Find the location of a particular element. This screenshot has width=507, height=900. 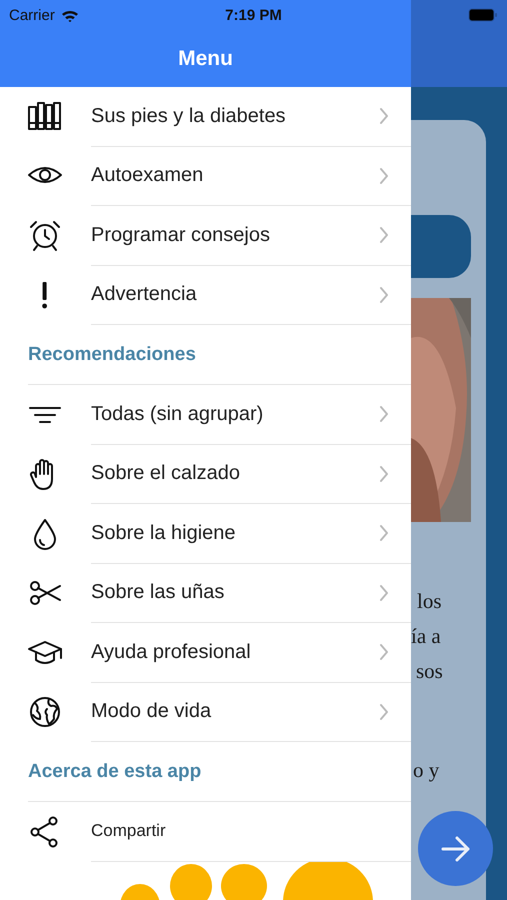

section-title: Acerca de esta app is located at coordinates (115, 771).